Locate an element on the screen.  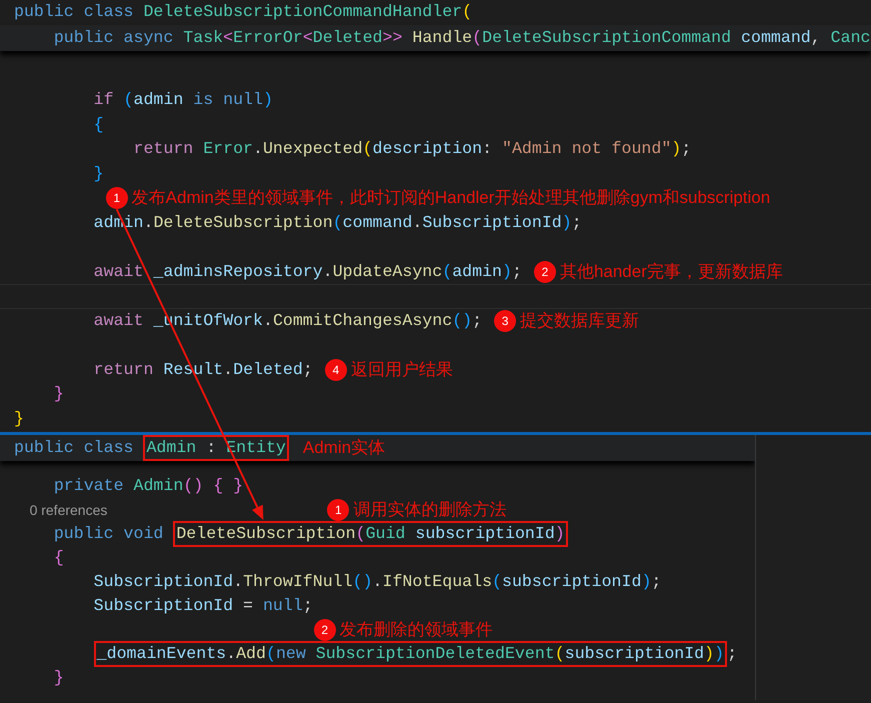
code-text: if (admin is null) is located at coordinates (183, 100).